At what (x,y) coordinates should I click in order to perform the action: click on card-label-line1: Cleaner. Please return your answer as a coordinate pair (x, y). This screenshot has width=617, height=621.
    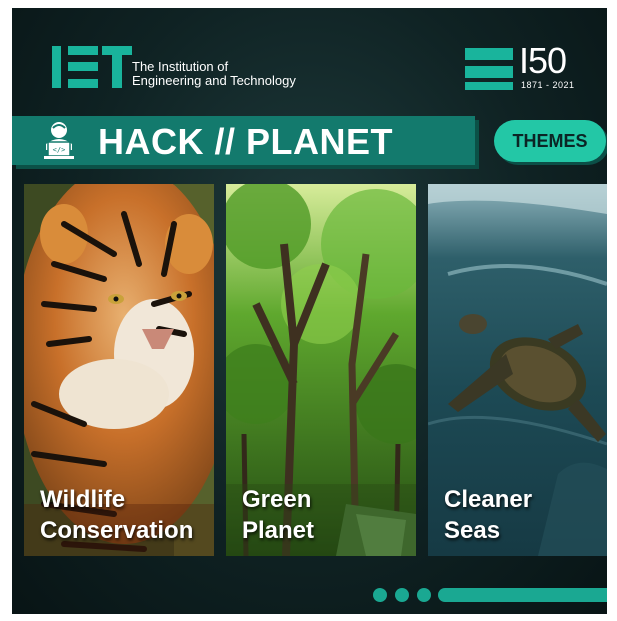
    Looking at the image, I should click on (488, 499).